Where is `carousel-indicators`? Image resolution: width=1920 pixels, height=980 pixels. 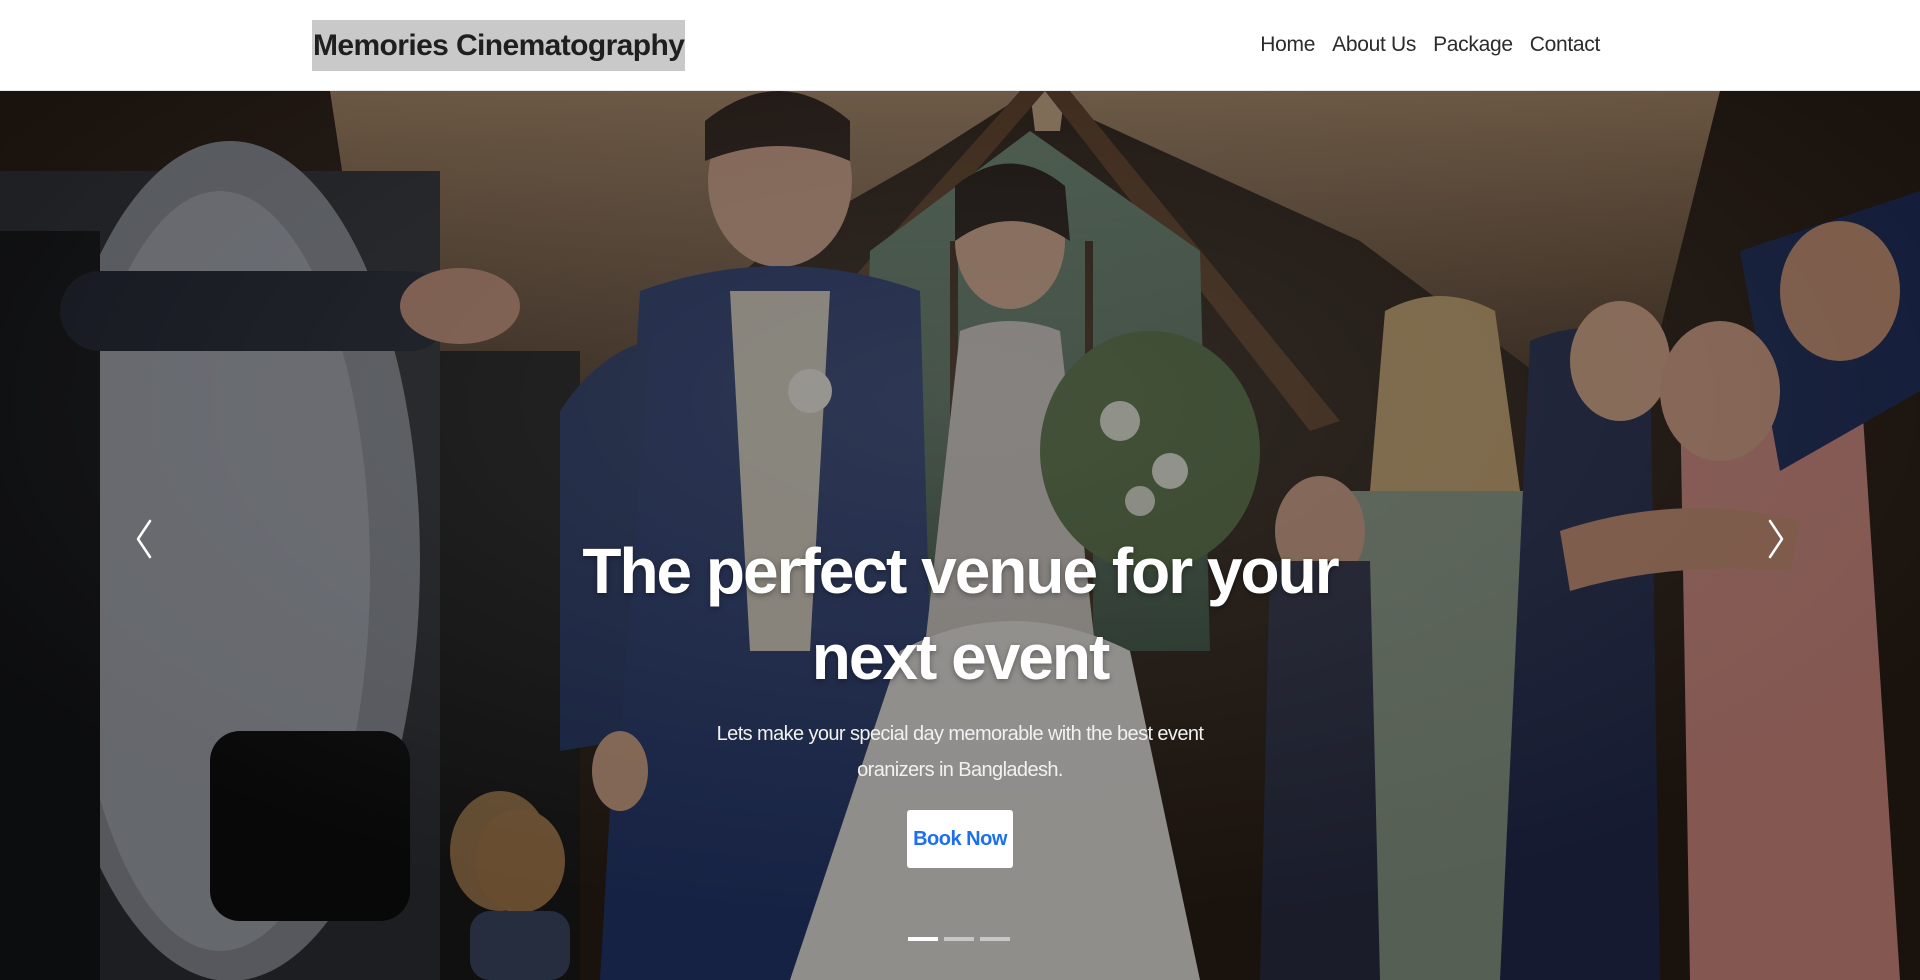
carousel-indicators is located at coordinates (959, 939).